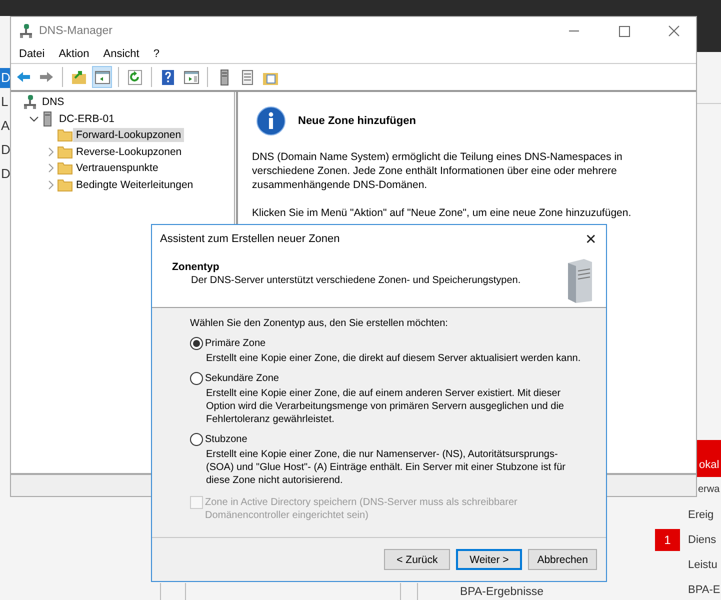 Image resolution: width=721 pixels, height=600 pixels. Describe the element at coordinates (226, 439) in the screenshot. I see `option-label: Stubzone` at that location.